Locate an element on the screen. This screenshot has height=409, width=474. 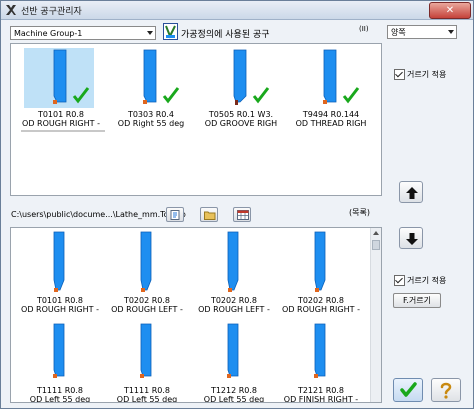
checkmark-icon is located at coordinates (408, 389).